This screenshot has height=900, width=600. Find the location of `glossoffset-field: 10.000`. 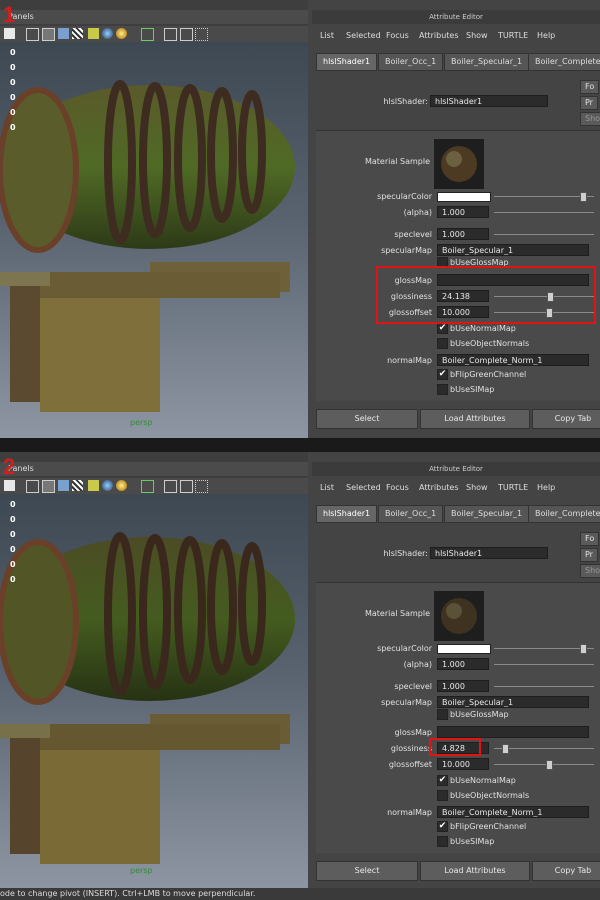

glossoffset-field: 10.000 is located at coordinates (463, 764).